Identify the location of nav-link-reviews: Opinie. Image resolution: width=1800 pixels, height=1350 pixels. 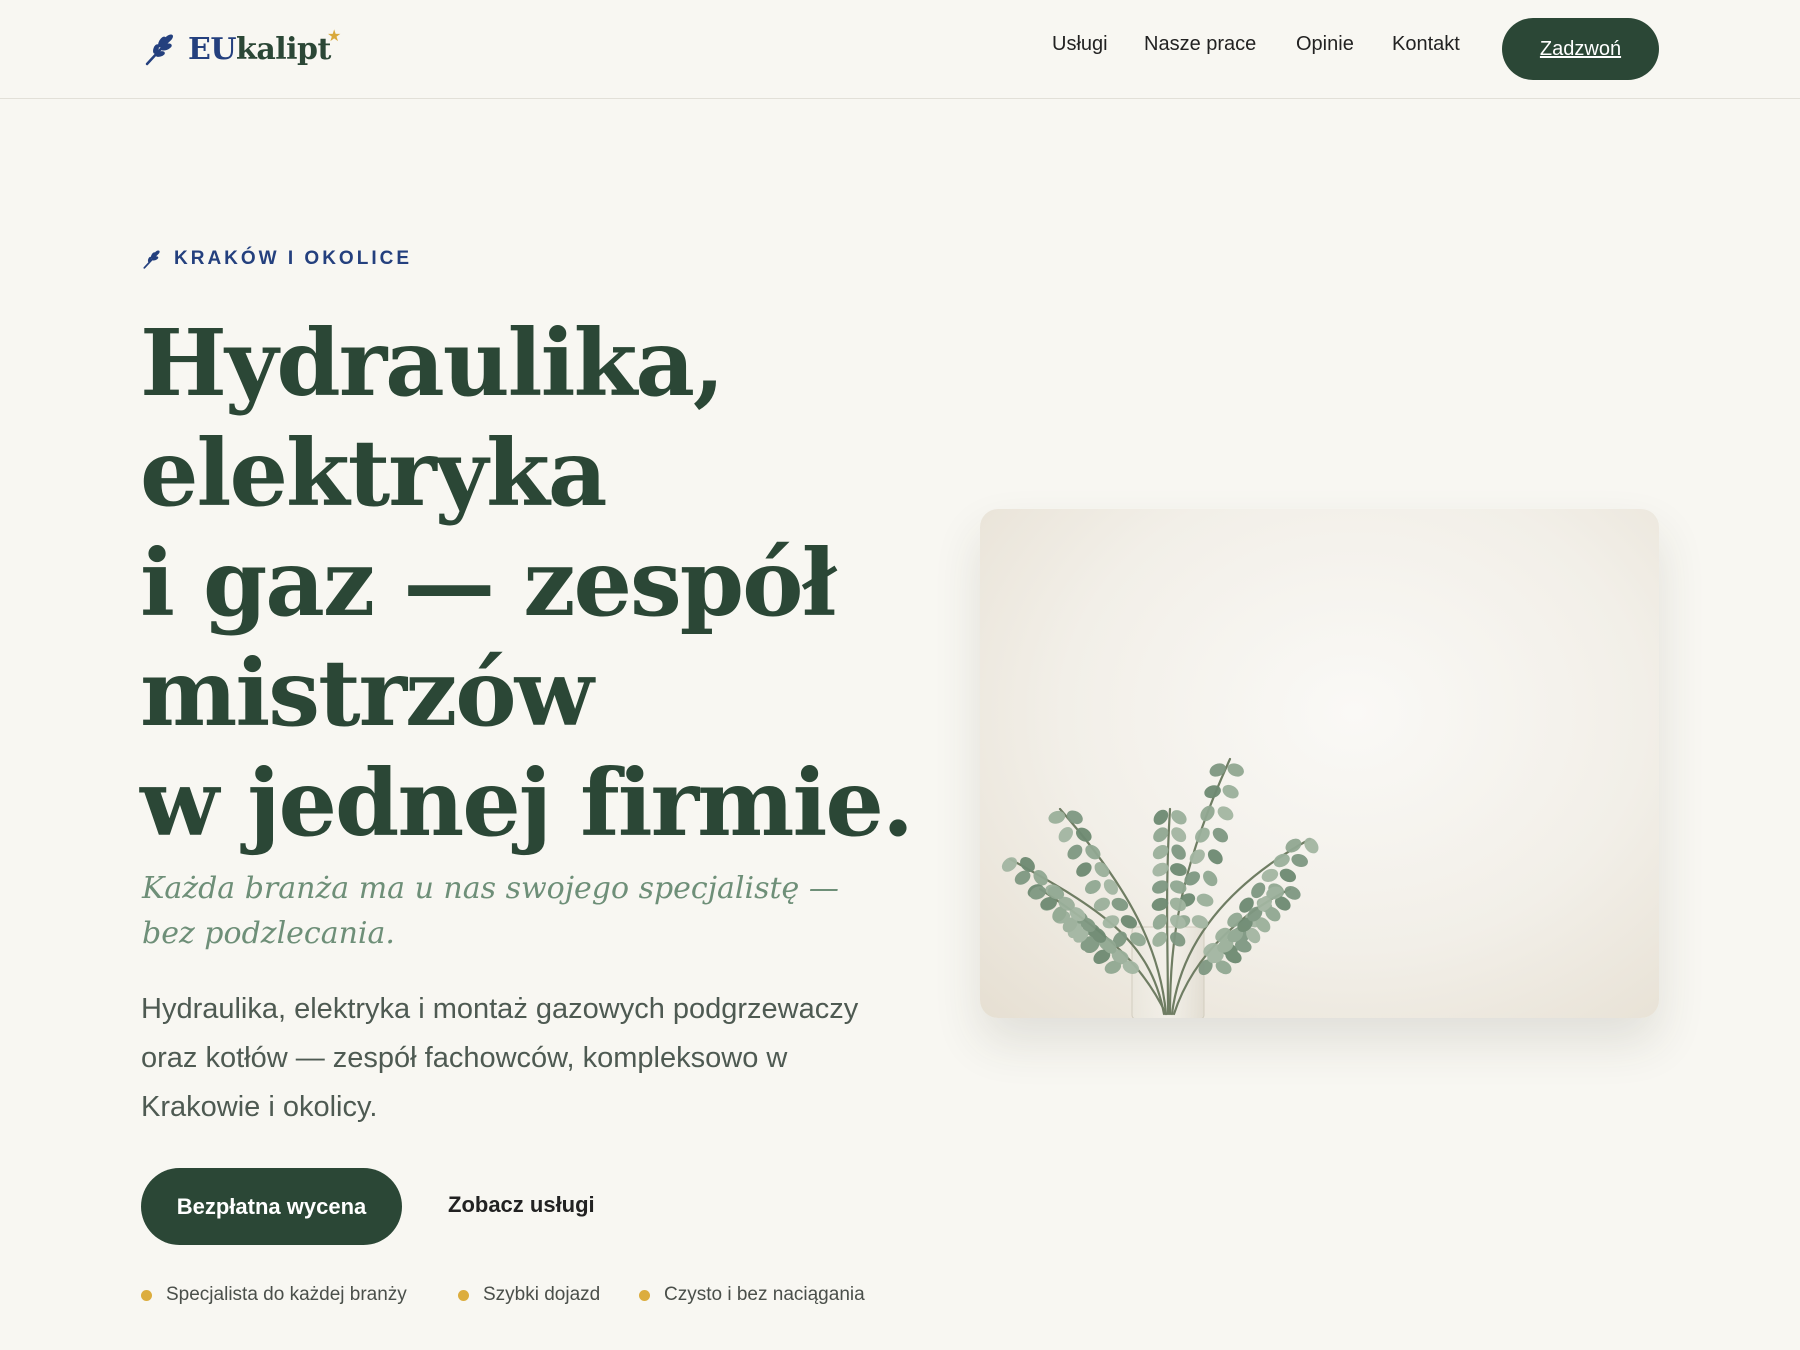
(1325, 44).